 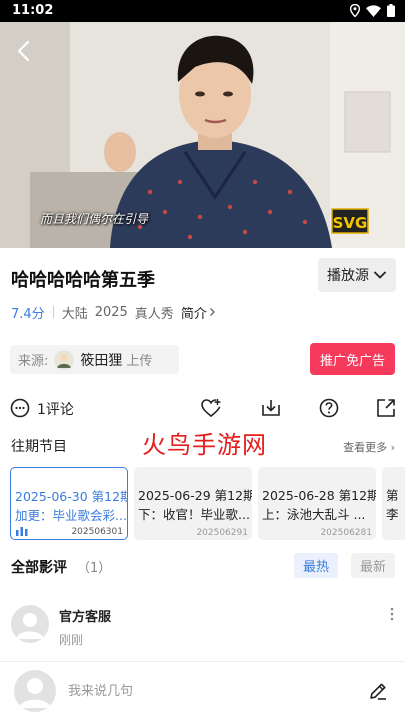 I want to click on comment-author: 官方客服, so click(x=85, y=615).